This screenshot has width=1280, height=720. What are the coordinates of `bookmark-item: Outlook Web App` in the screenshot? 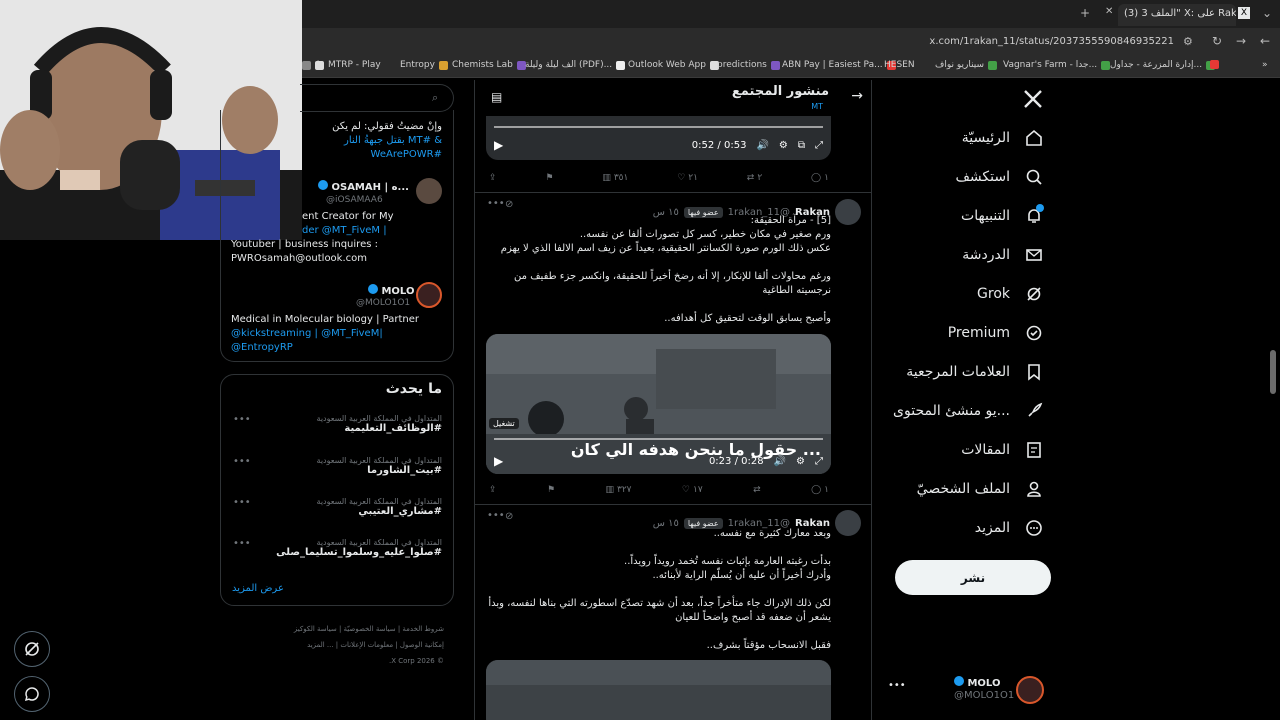 It's located at (673, 65).